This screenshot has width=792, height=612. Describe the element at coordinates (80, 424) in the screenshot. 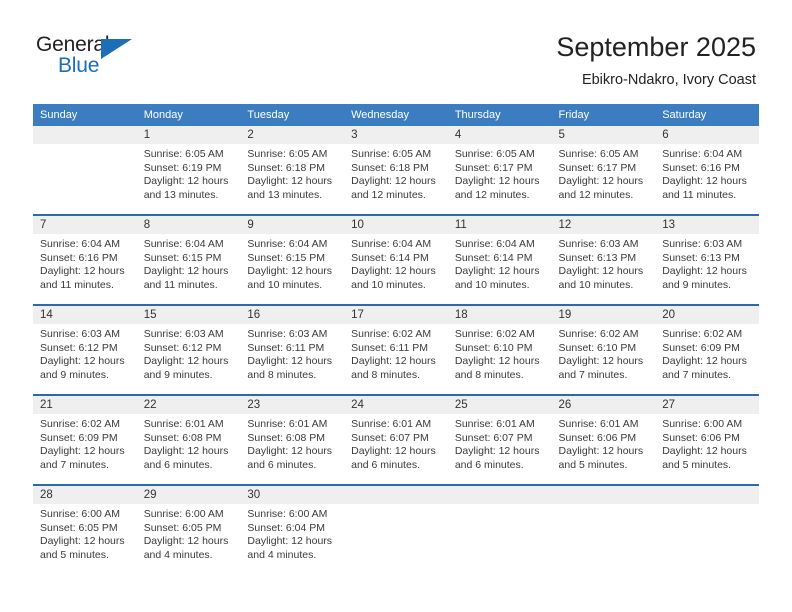

I see `sunrise-text: Sunrise: 6:02 AM` at that location.